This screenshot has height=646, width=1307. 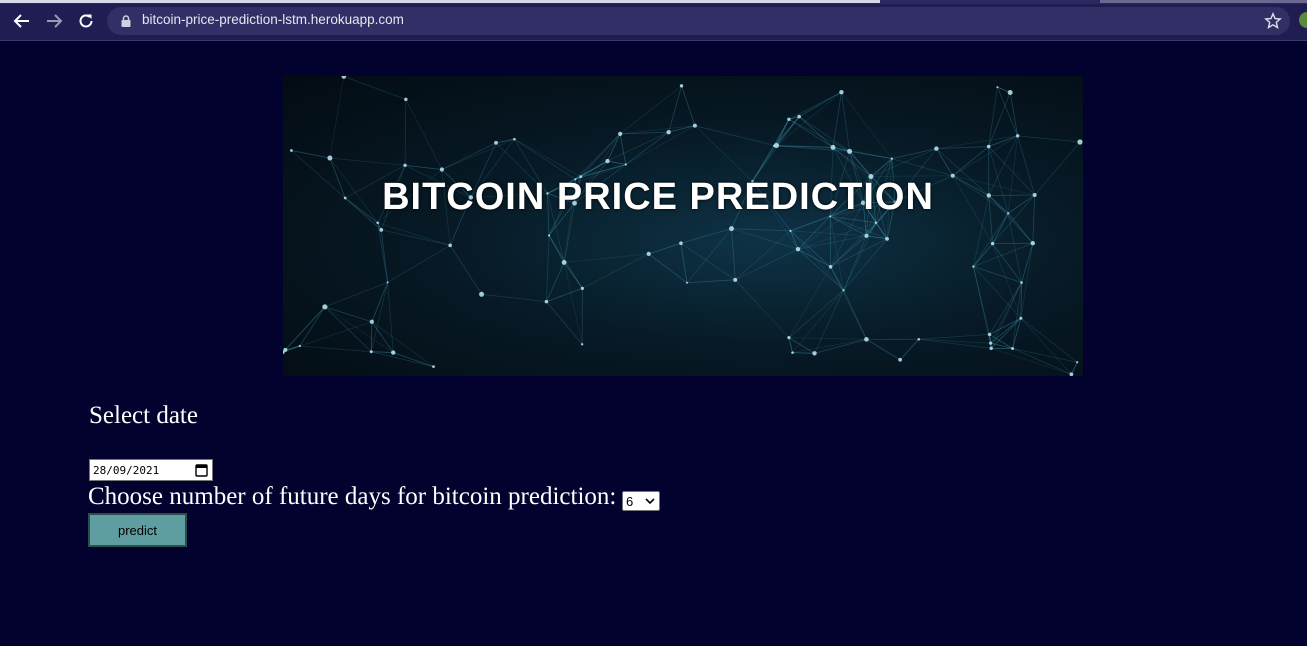 I want to click on back-button, so click(x=22, y=21).